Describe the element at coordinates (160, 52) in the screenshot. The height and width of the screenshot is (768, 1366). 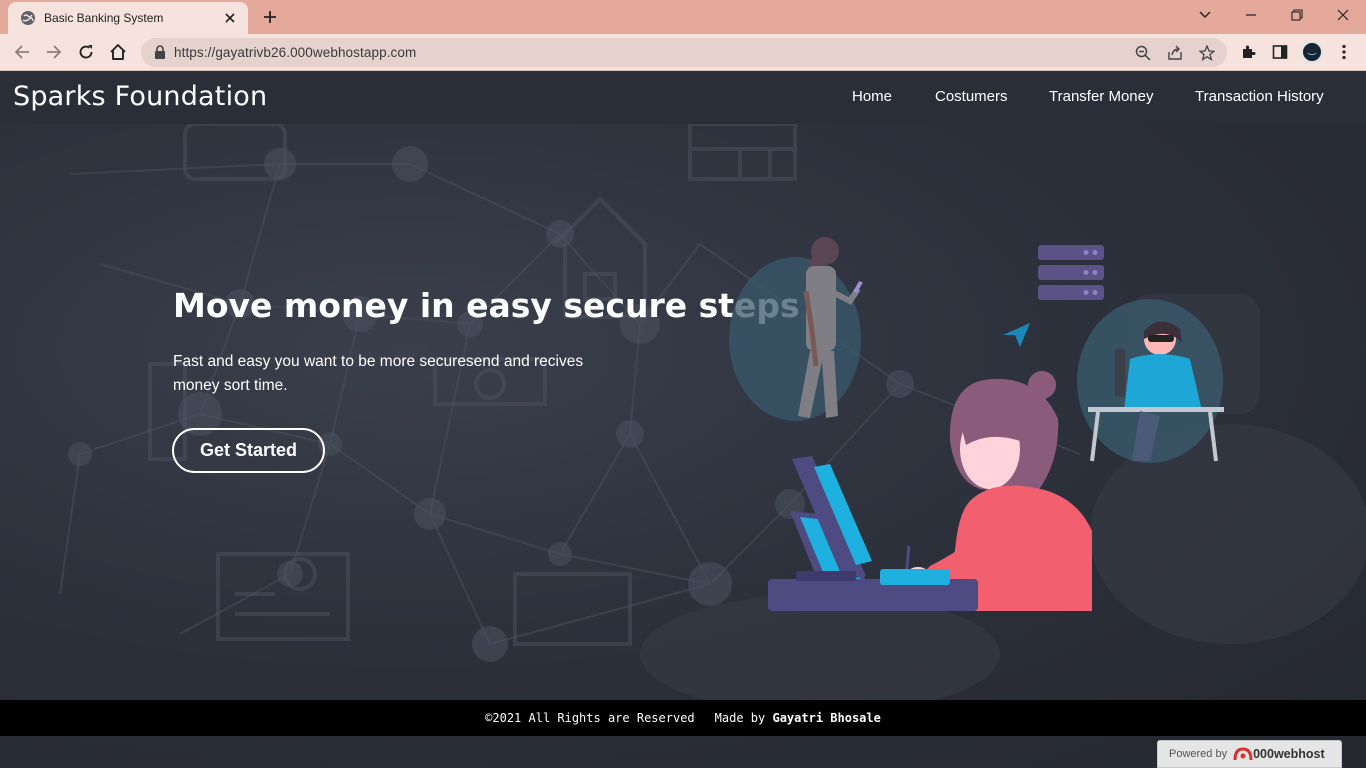
I see `lock-icon` at that location.